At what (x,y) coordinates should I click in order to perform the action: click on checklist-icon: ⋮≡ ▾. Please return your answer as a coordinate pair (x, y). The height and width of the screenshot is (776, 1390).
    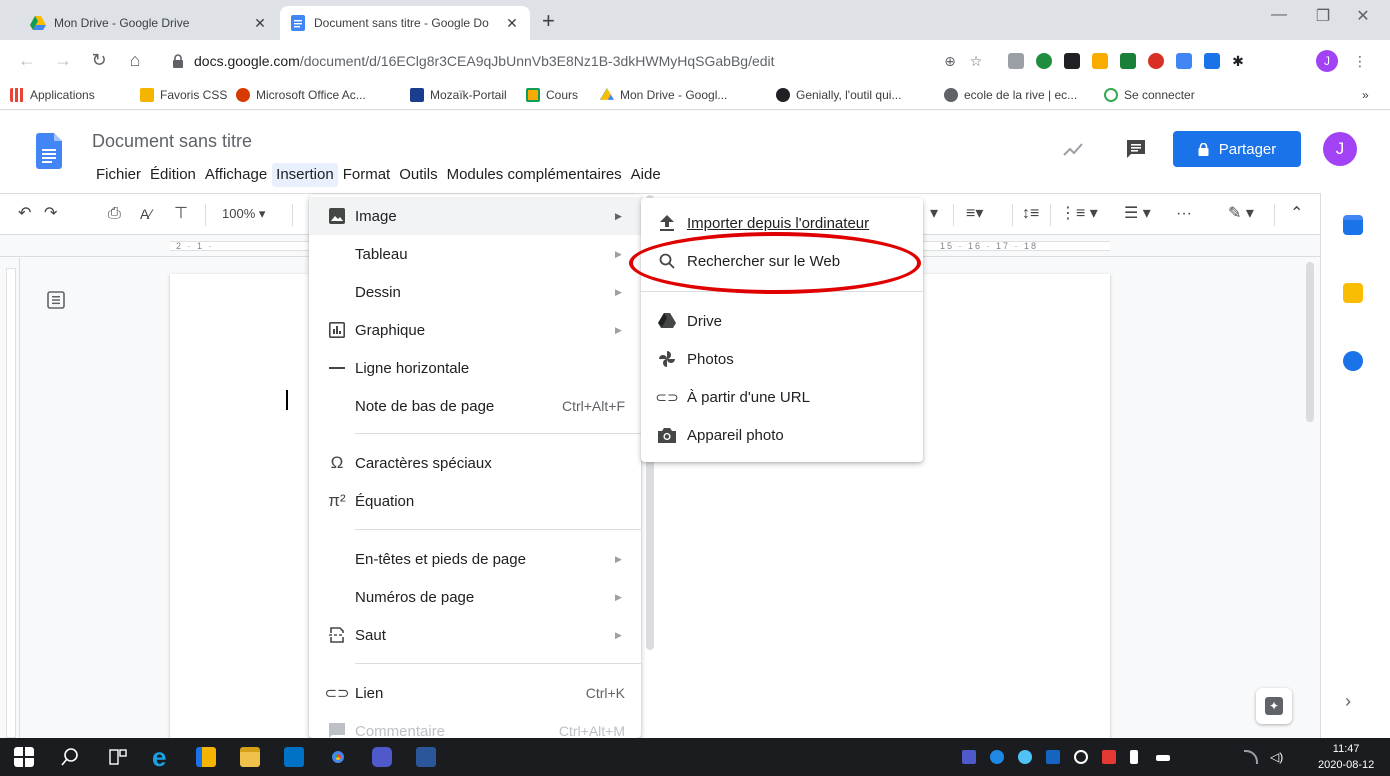
    Looking at the image, I should click on (1079, 214).